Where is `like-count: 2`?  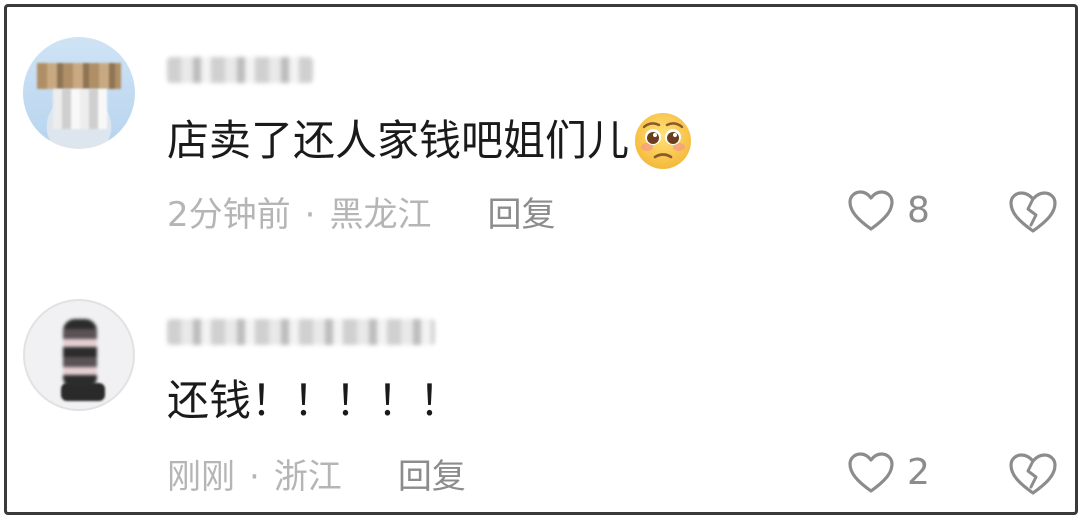 like-count: 2 is located at coordinates (918, 472).